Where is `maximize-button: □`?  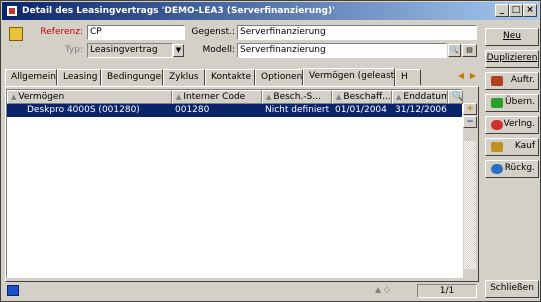 maximize-button: □ is located at coordinates (516, 10).